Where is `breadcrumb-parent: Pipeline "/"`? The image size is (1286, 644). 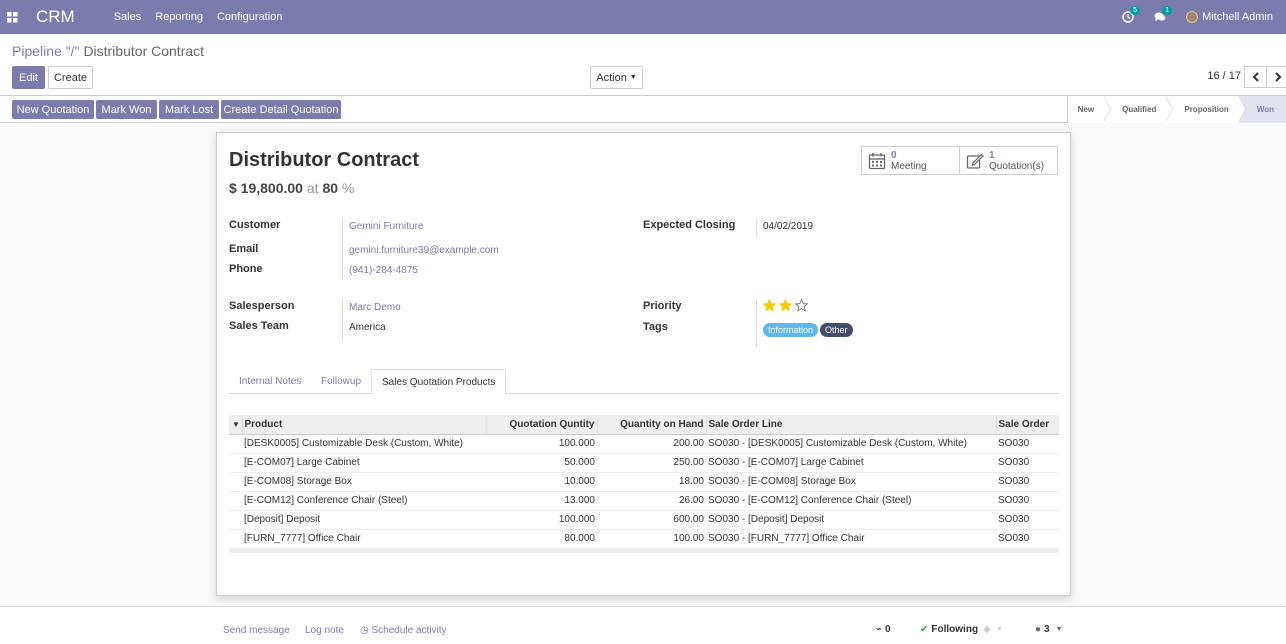
breadcrumb-parent: Pipeline "/" is located at coordinates (46, 51).